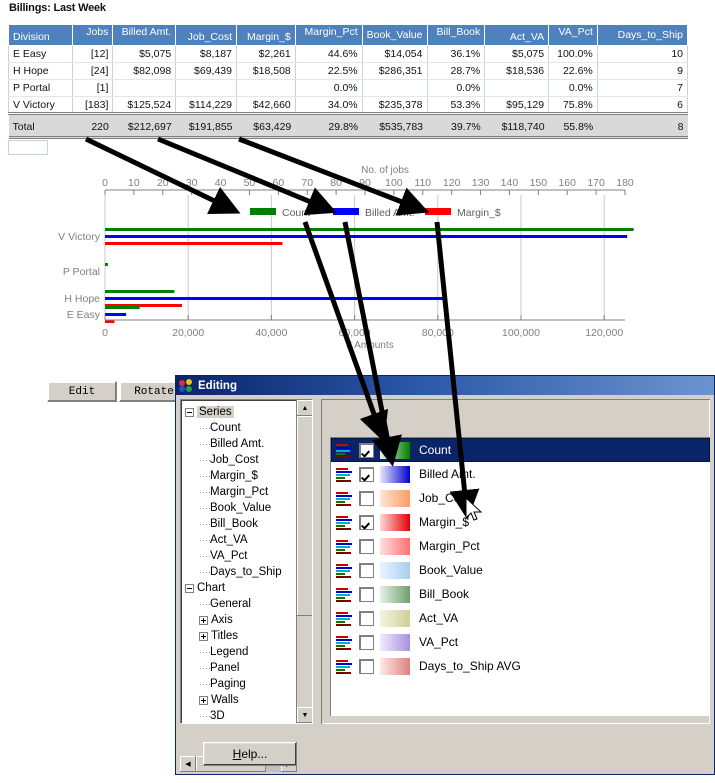 This screenshot has height=783, width=715. I want to click on tree-node: Titles, so click(241, 636).